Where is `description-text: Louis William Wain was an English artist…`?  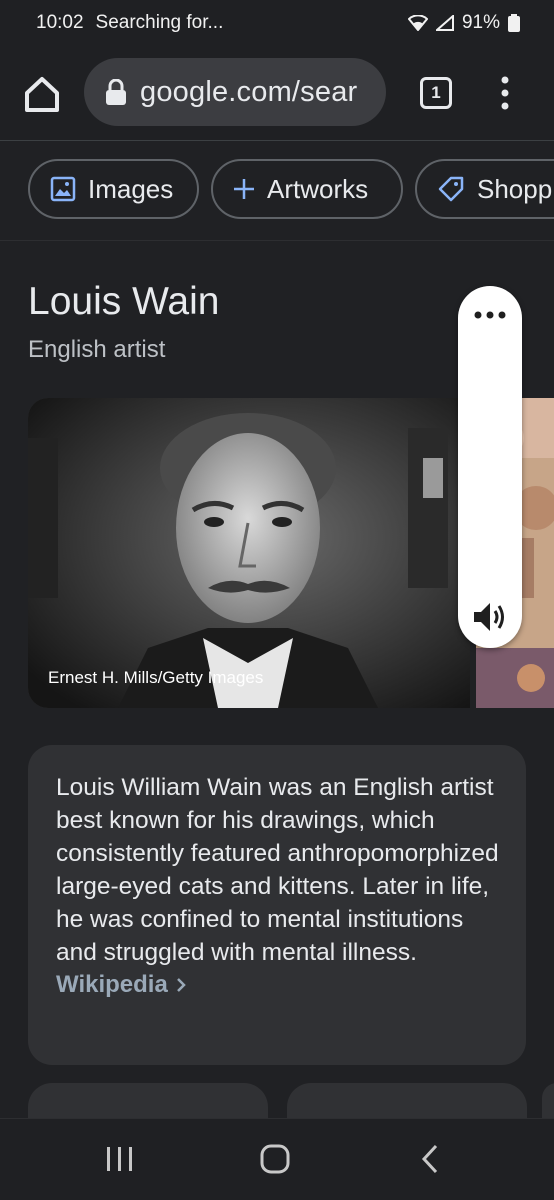 description-text: Louis William Wain was an English artist… is located at coordinates (277, 870).